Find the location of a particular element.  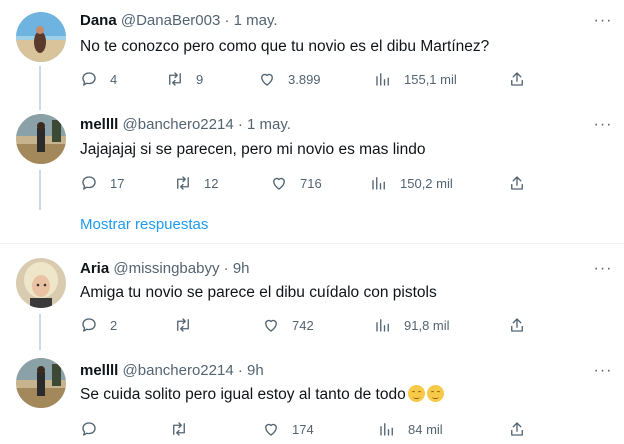

retweet-count: 9 is located at coordinates (200, 79).